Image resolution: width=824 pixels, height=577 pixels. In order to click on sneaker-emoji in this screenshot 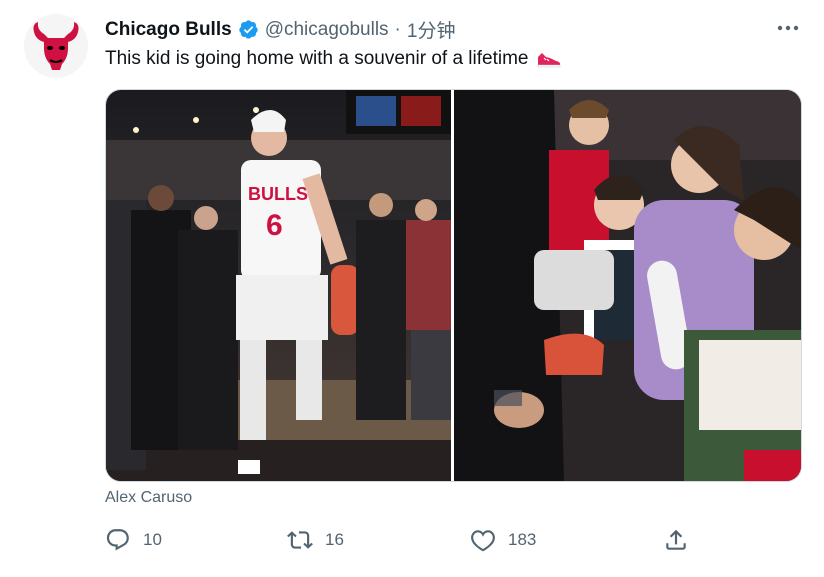, I will do `click(549, 60)`.